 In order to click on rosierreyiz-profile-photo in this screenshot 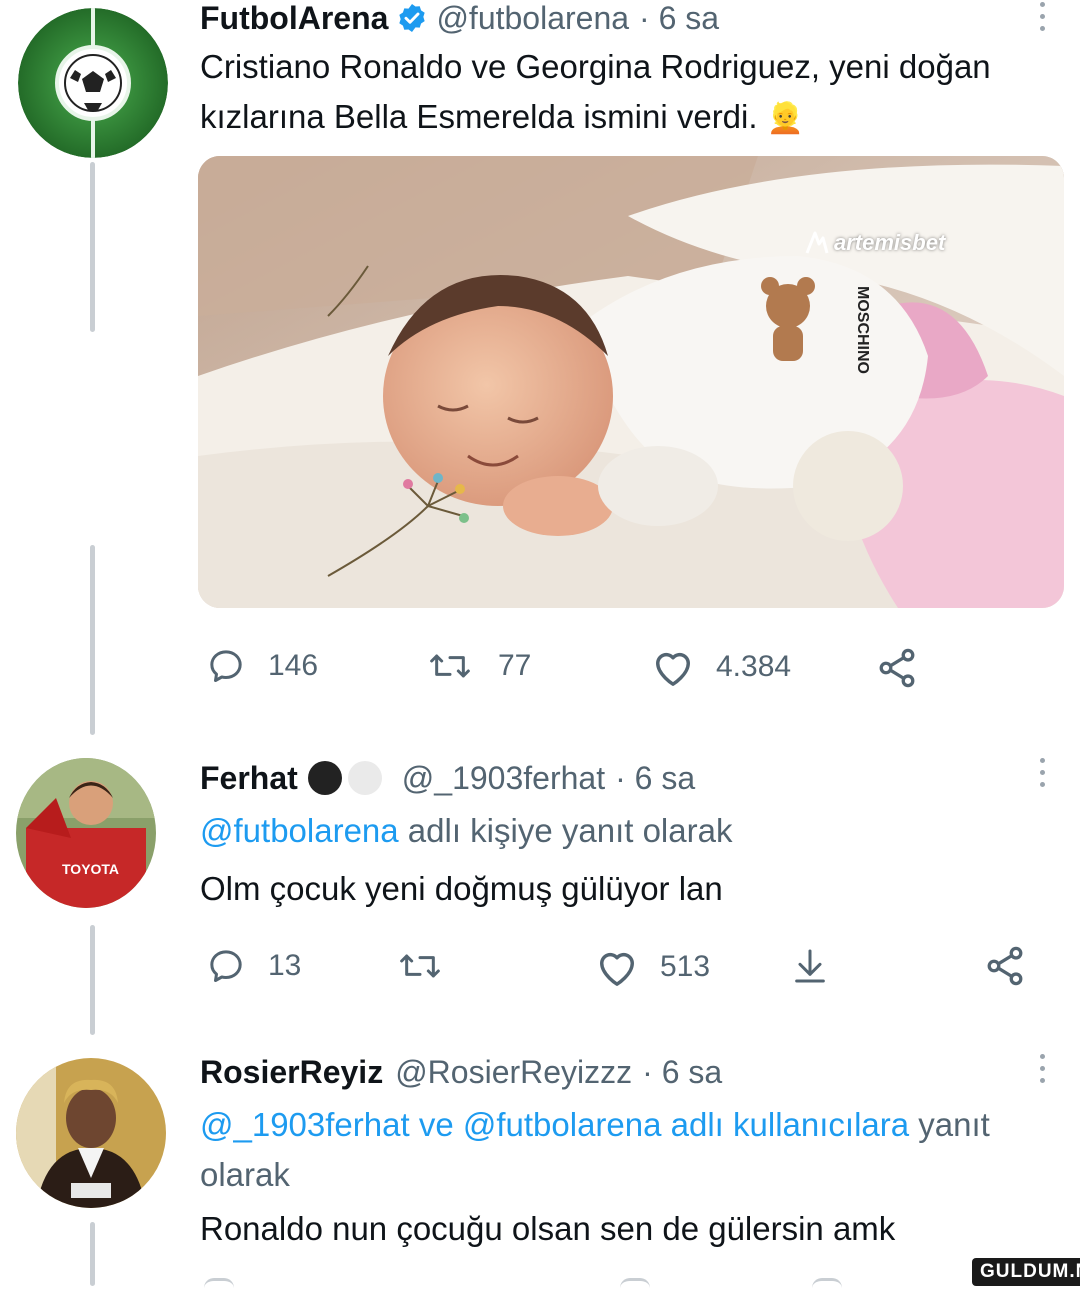, I will do `click(91, 1133)`.